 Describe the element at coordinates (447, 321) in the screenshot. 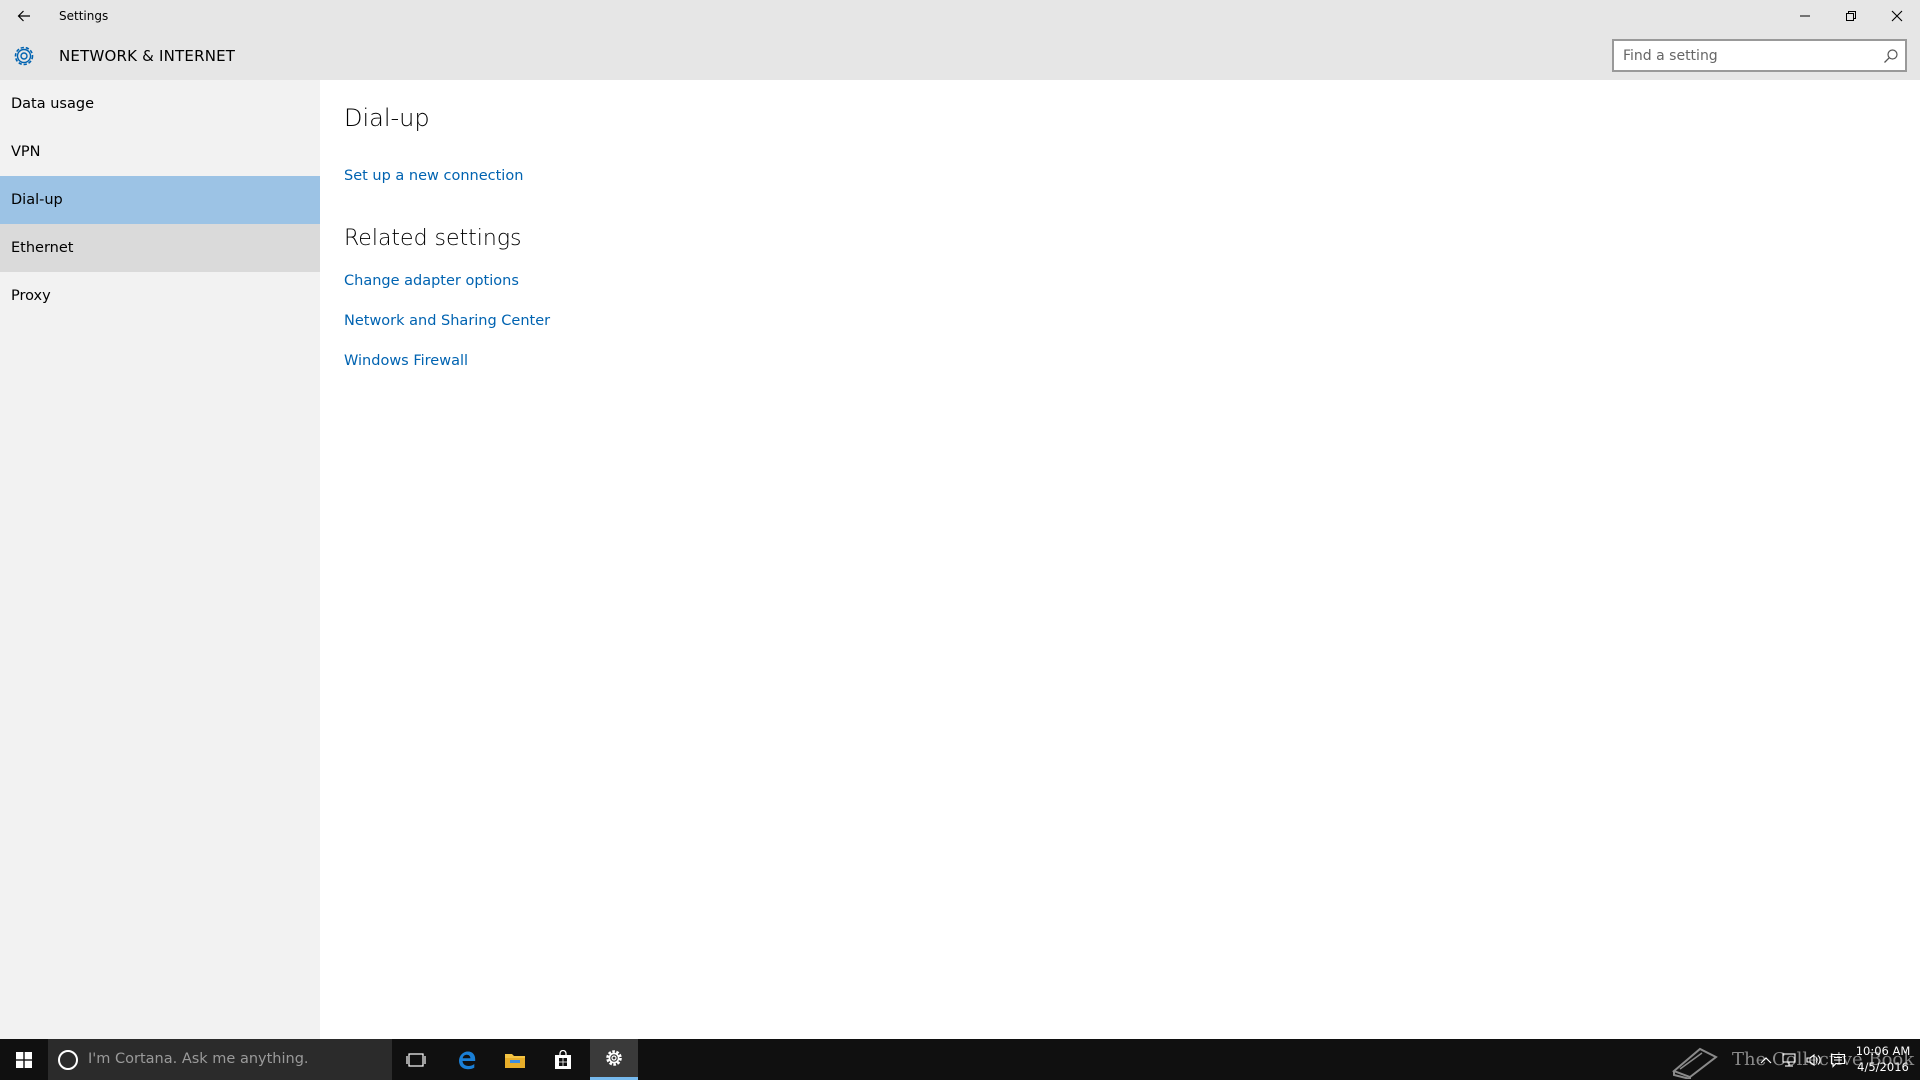

I see `network-sharing-center-link: Network and Sharing Center` at that location.